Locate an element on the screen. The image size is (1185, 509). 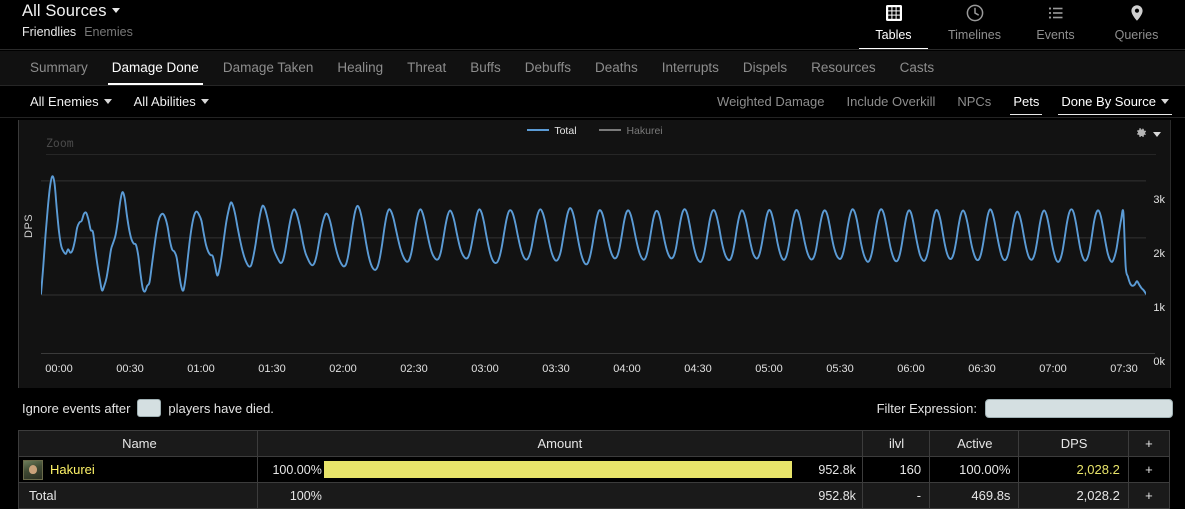
legend-item-total: Total is located at coordinates (552, 131).